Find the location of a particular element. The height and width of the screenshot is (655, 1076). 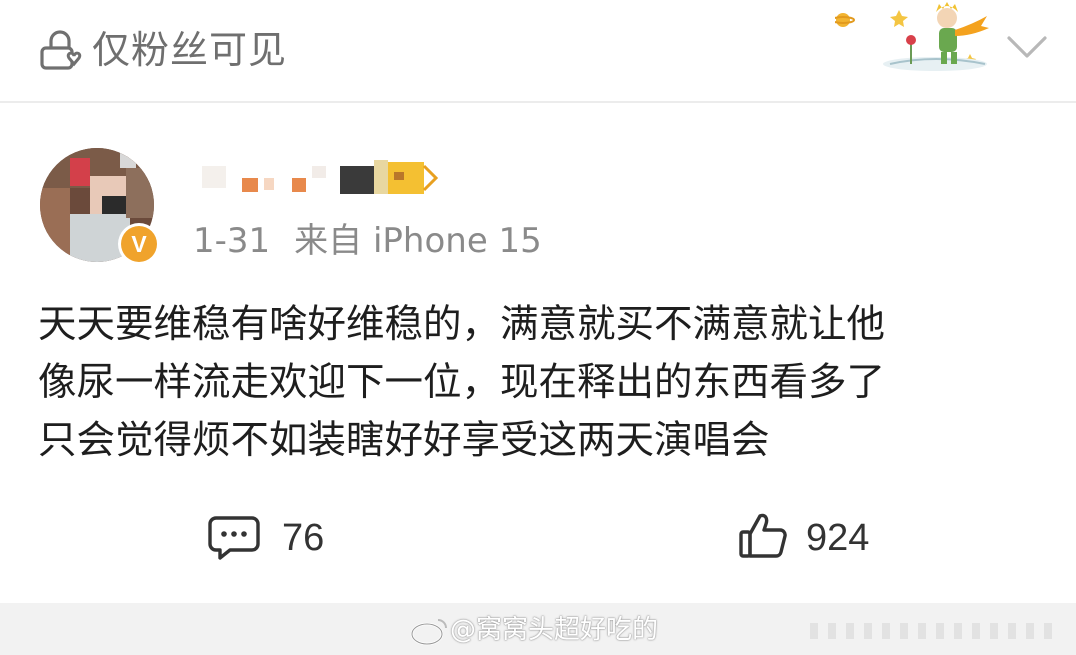

weibo-logo-icon is located at coordinates (428, 632).